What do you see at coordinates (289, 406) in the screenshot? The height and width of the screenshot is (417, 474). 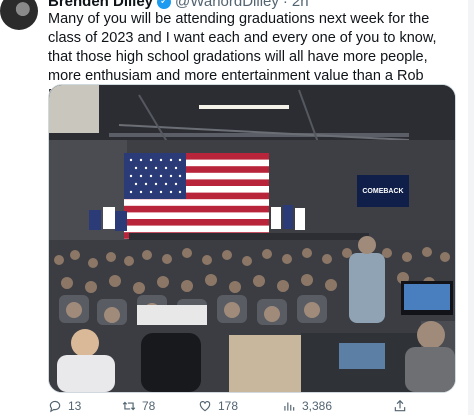 I see `views-icon` at bounding box center [289, 406].